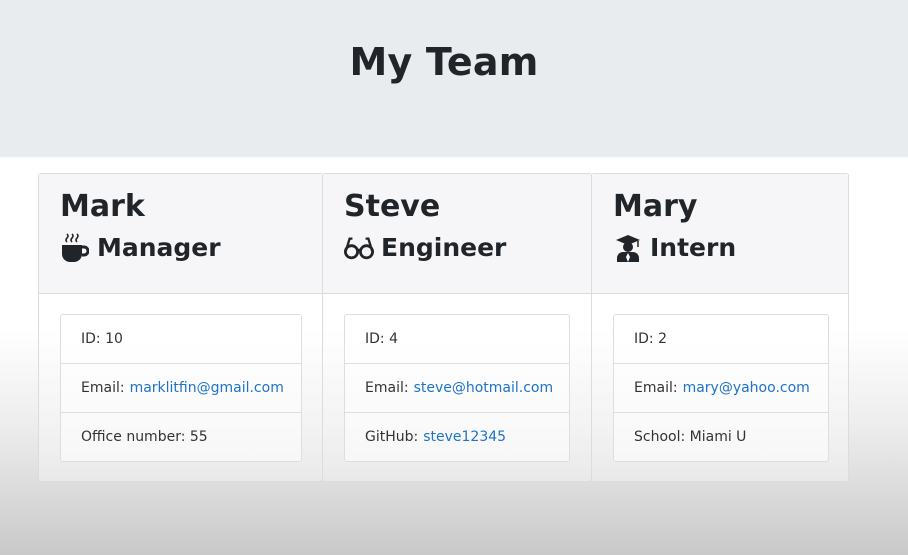 This screenshot has height=555, width=908. I want to click on employee-name: Mary, so click(655, 206).